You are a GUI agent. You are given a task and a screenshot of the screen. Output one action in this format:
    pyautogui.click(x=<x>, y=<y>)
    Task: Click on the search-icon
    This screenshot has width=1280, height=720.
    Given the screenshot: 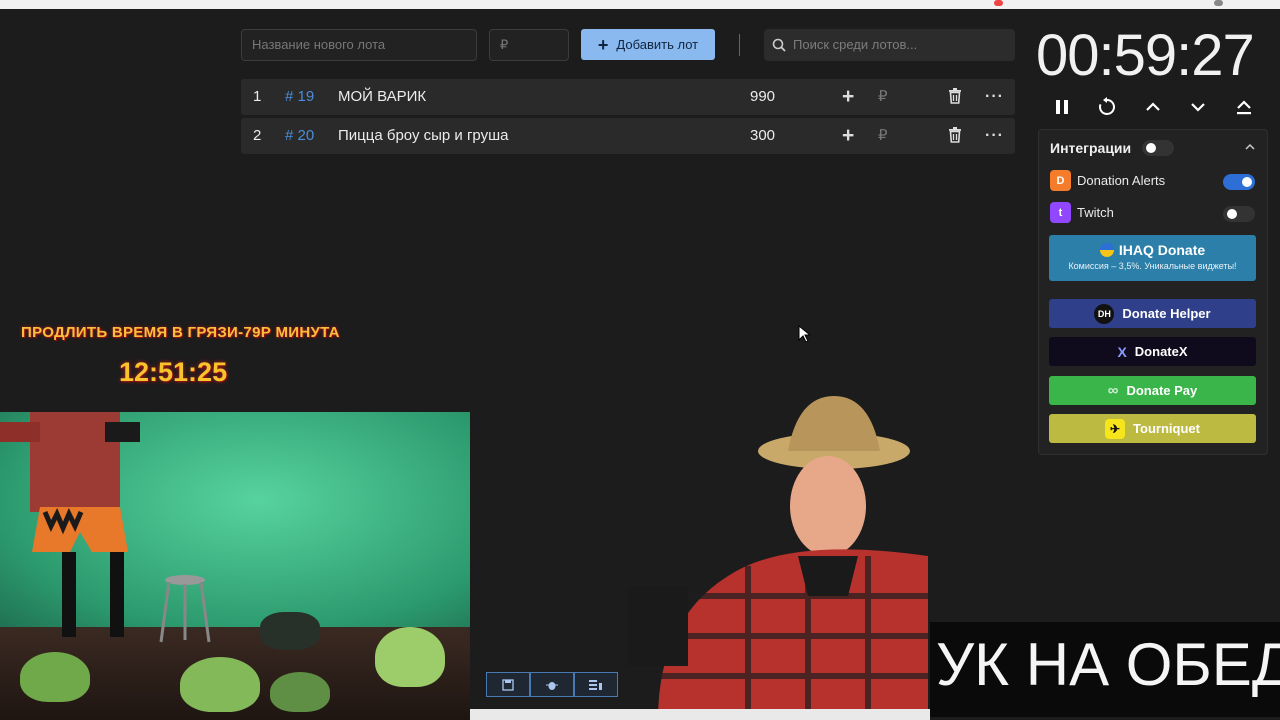 What is the action you would take?
    pyautogui.click(x=779, y=45)
    